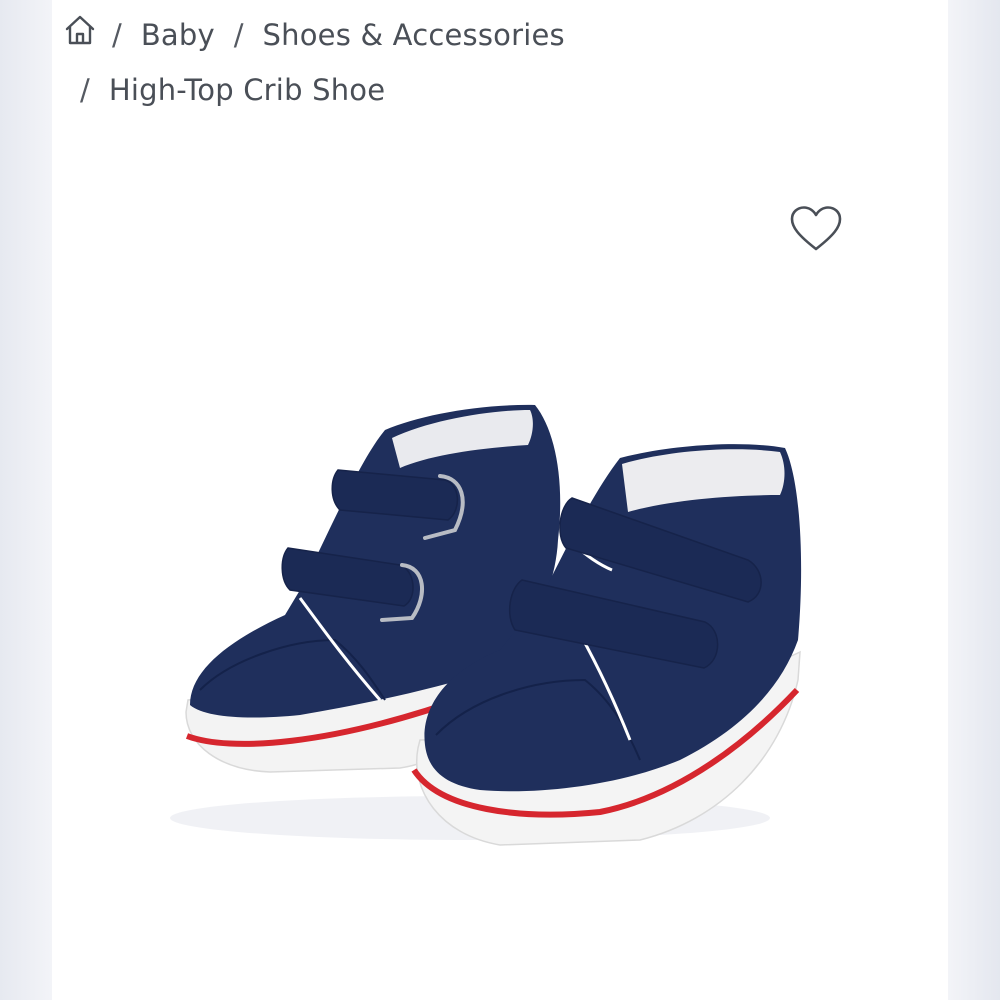  What do you see at coordinates (26, 500) in the screenshot?
I see `left-margin` at bounding box center [26, 500].